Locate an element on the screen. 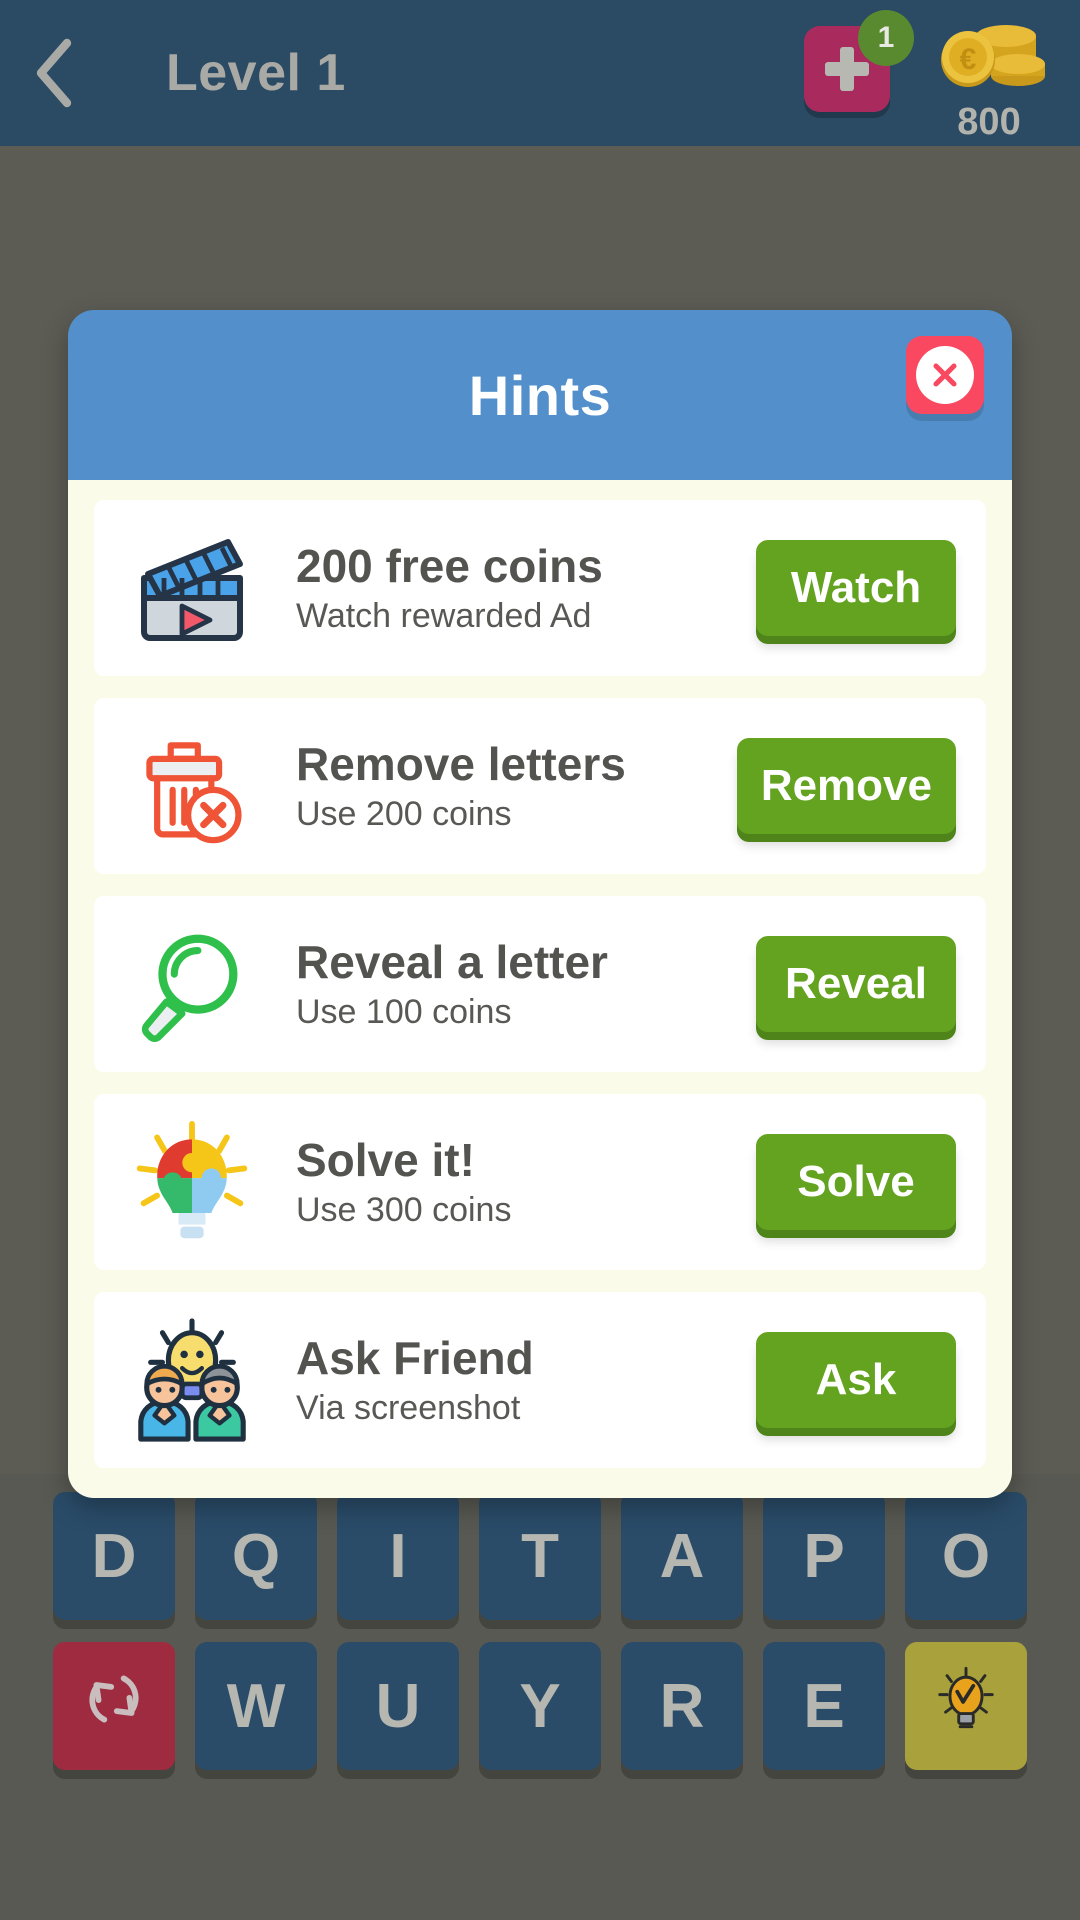 This screenshot has height=1920, width=1080. ask-button: Ask is located at coordinates (856, 1380).